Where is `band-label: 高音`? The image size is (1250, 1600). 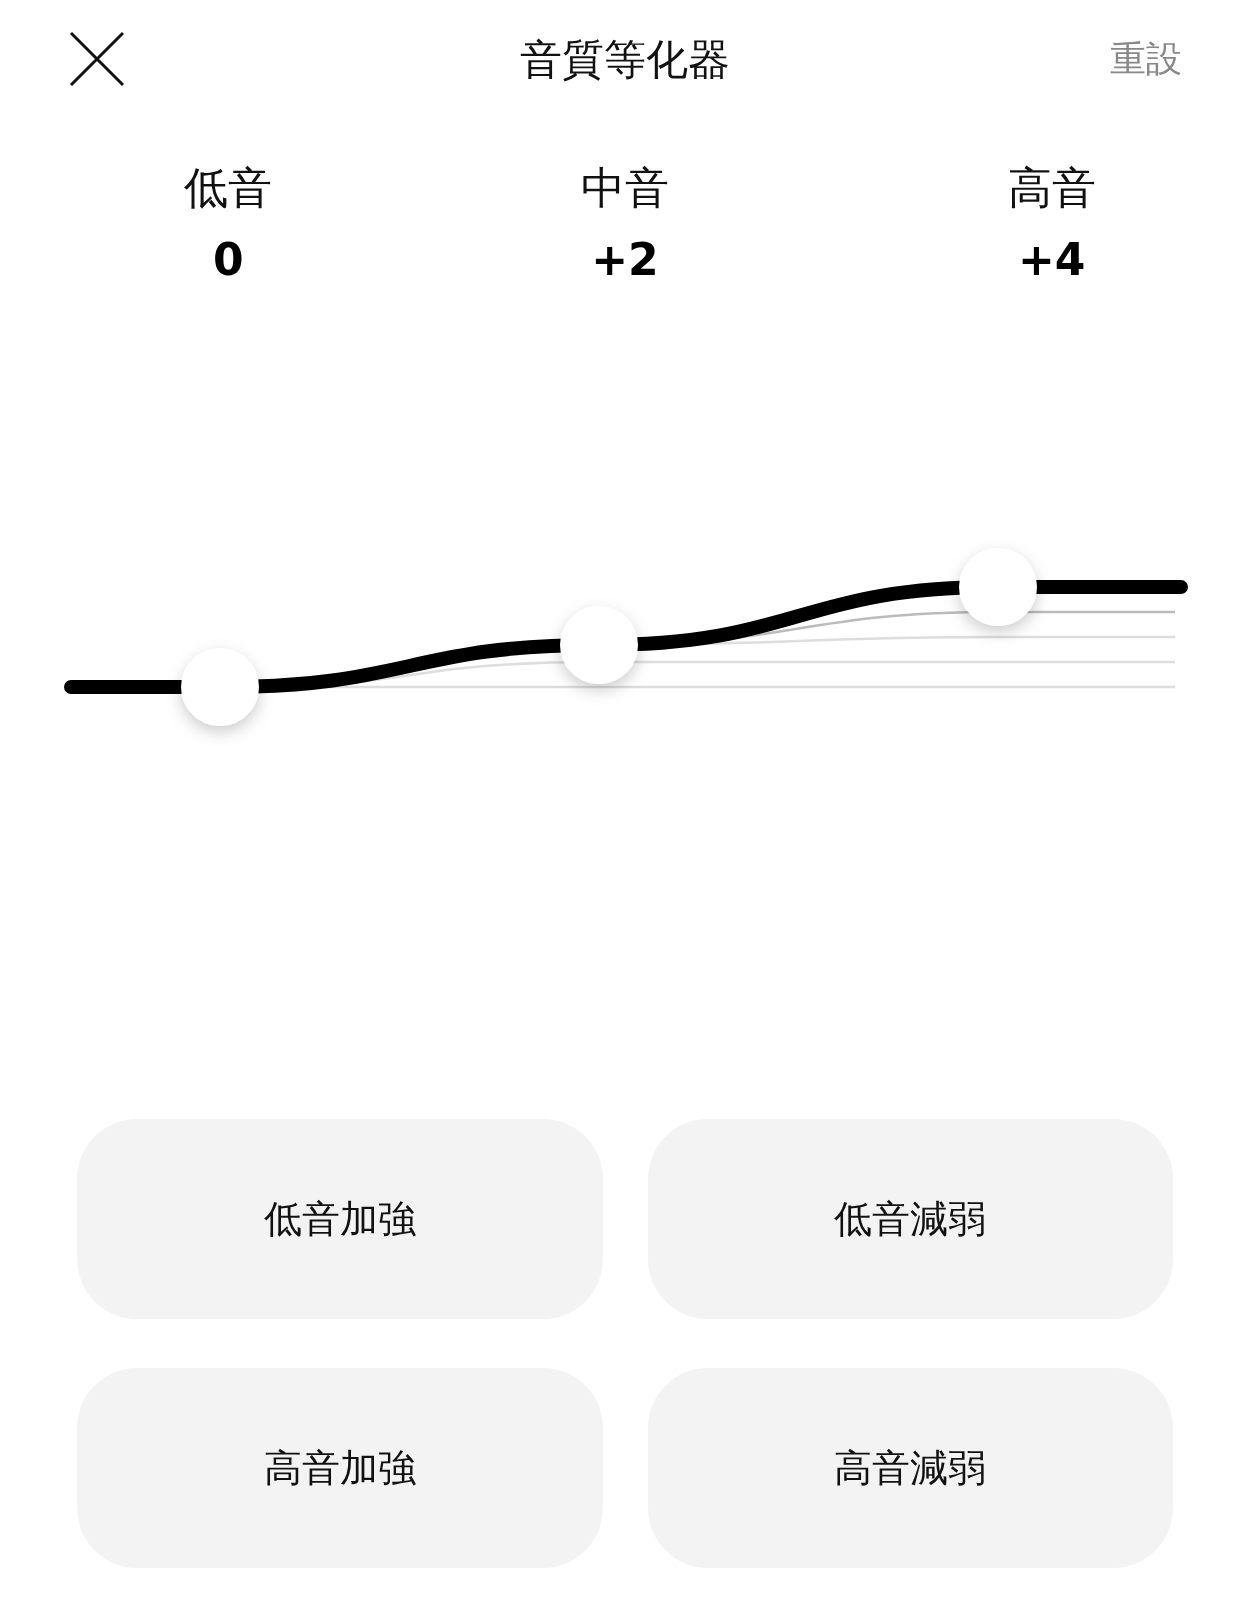 band-label: 高音 is located at coordinates (1051, 188).